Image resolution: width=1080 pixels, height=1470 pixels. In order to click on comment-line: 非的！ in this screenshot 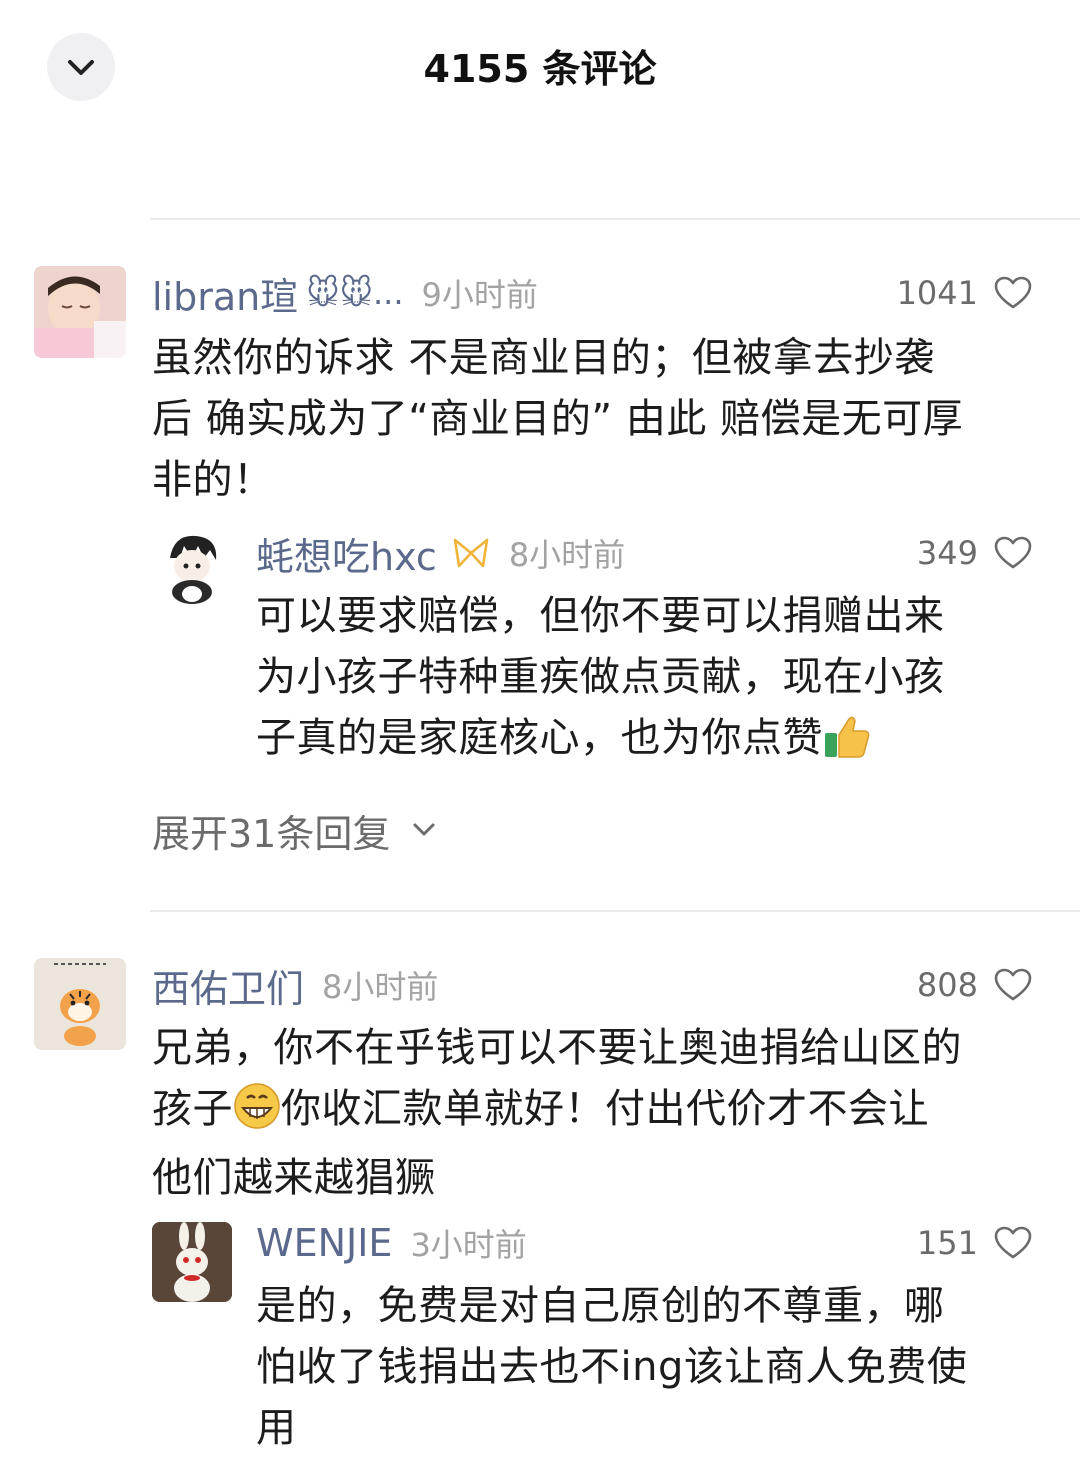, I will do `click(213, 480)`.